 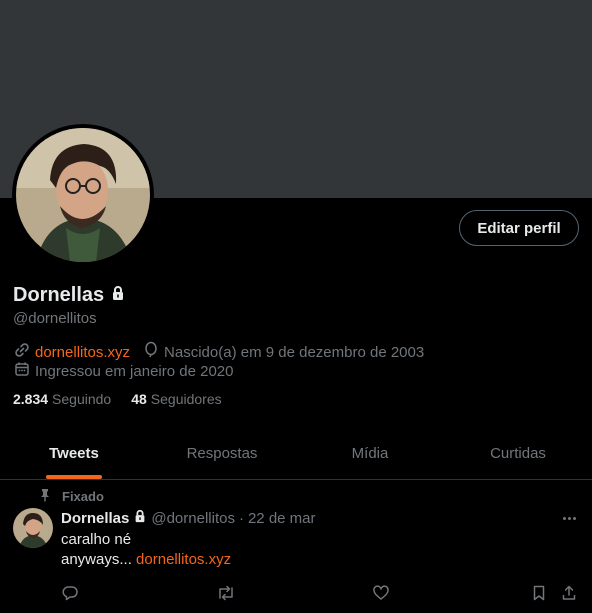 I want to click on birthday-text: Nascido(a) em 9 de dezembro de 2003, so click(x=294, y=352).